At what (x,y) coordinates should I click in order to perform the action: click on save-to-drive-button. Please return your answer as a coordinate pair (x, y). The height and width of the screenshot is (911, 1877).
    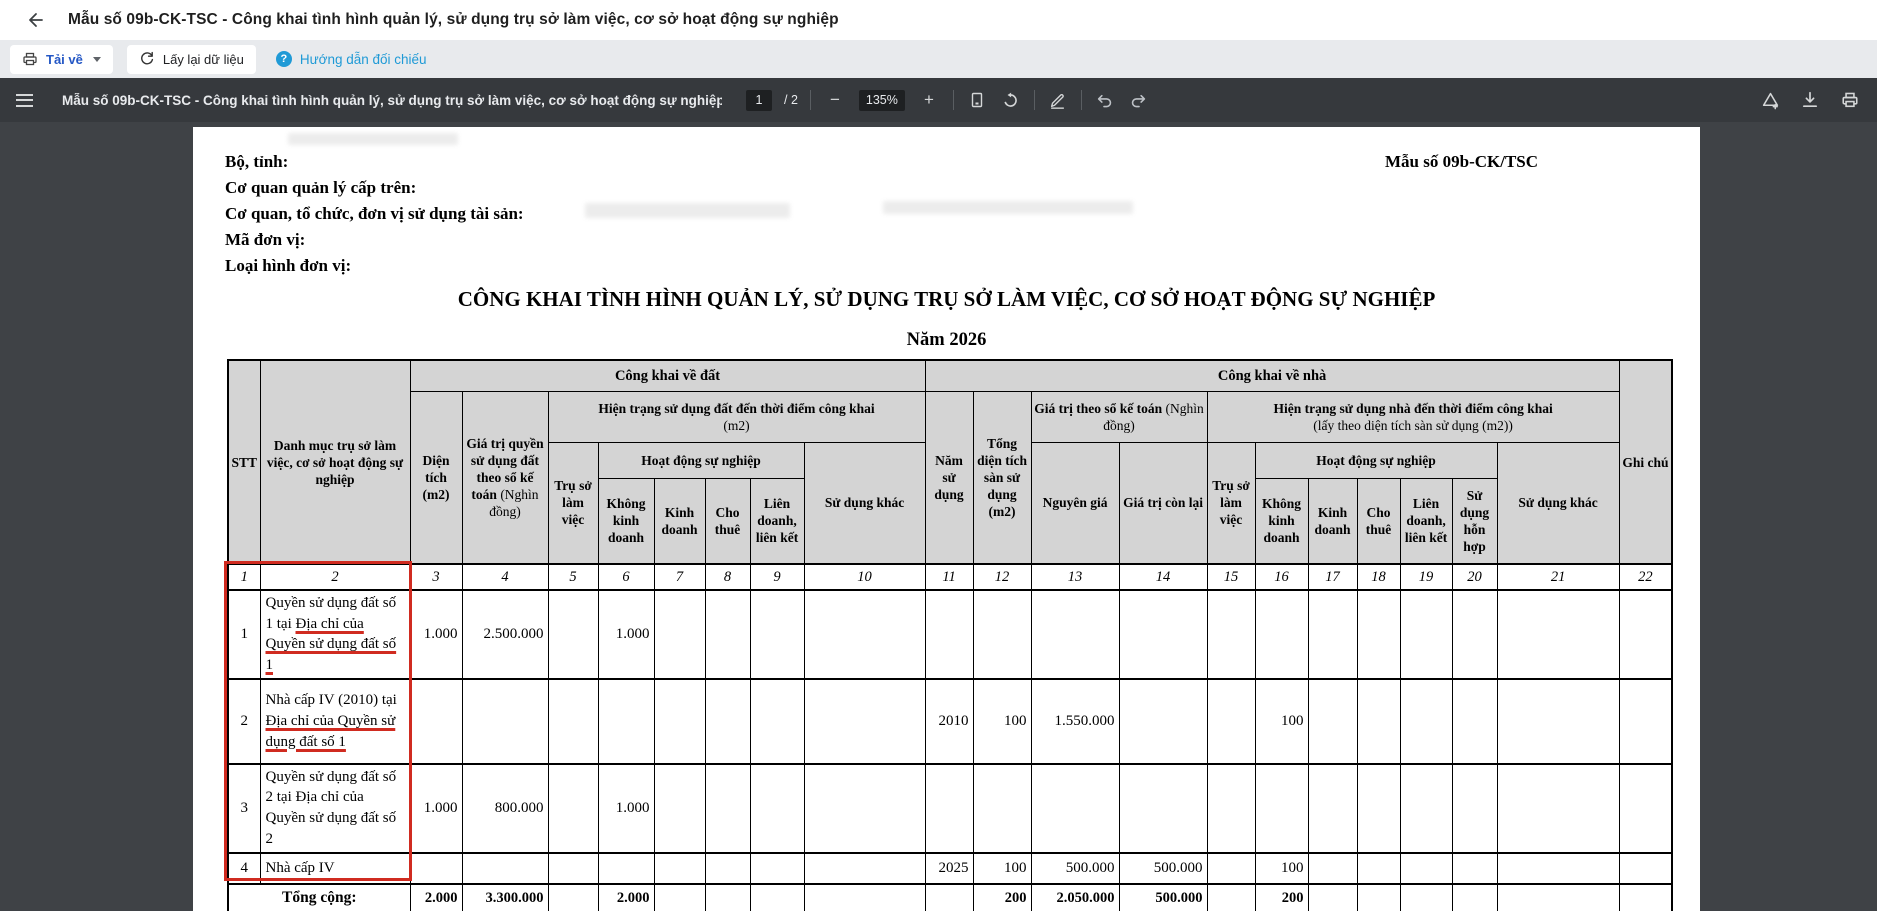
    Looking at the image, I should click on (1770, 100).